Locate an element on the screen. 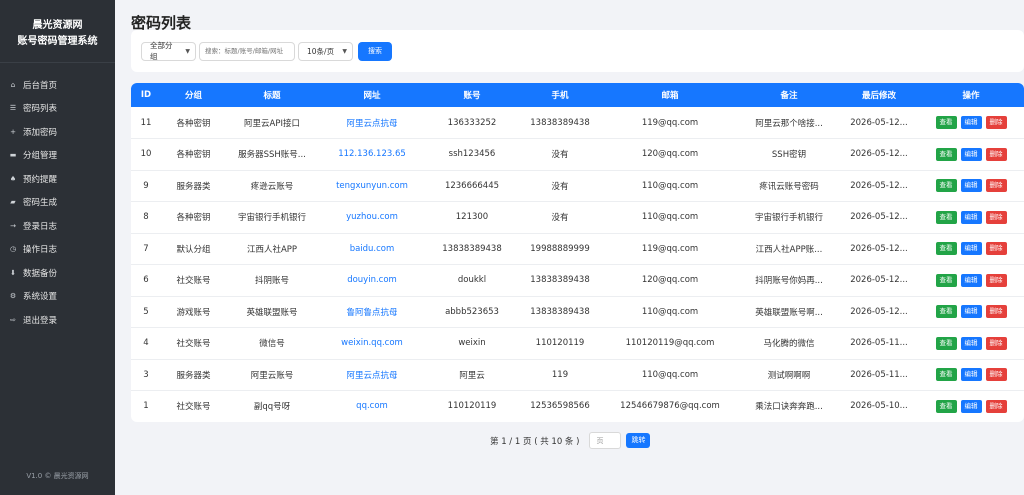 Image resolution: width=1024 pixels, height=495 pixels. sidebar-item-1: ⌂ 后台首页 is located at coordinates (57, 85).